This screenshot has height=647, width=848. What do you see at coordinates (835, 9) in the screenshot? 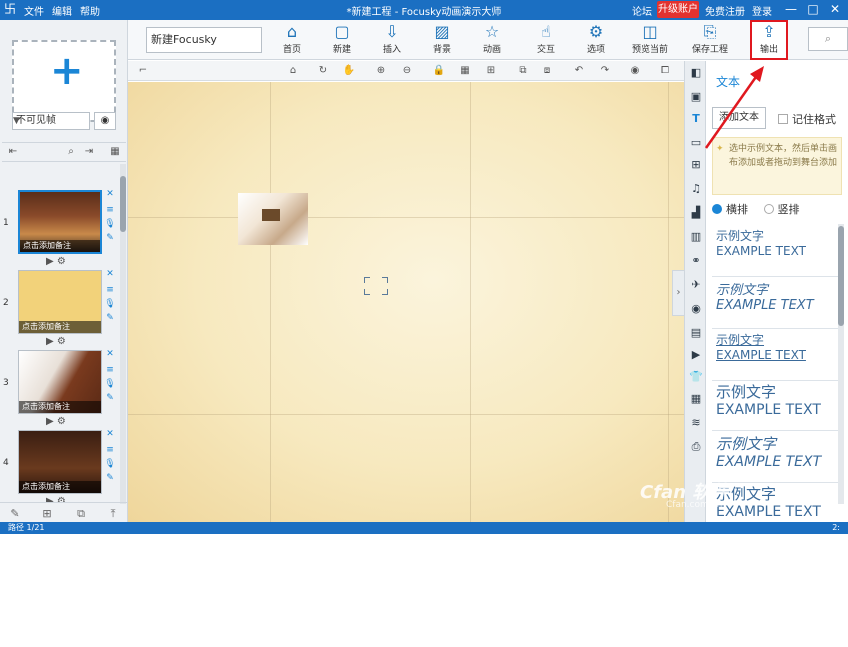
I see `close-button: ✕` at bounding box center [835, 9].